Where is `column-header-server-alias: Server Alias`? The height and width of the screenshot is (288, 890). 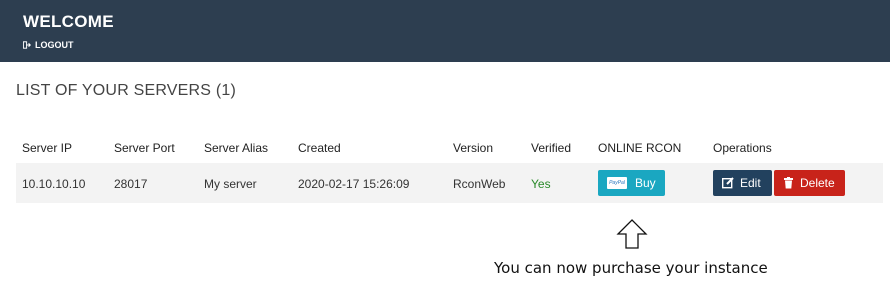 column-header-server-alias: Server Alias is located at coordinates (236, 148).